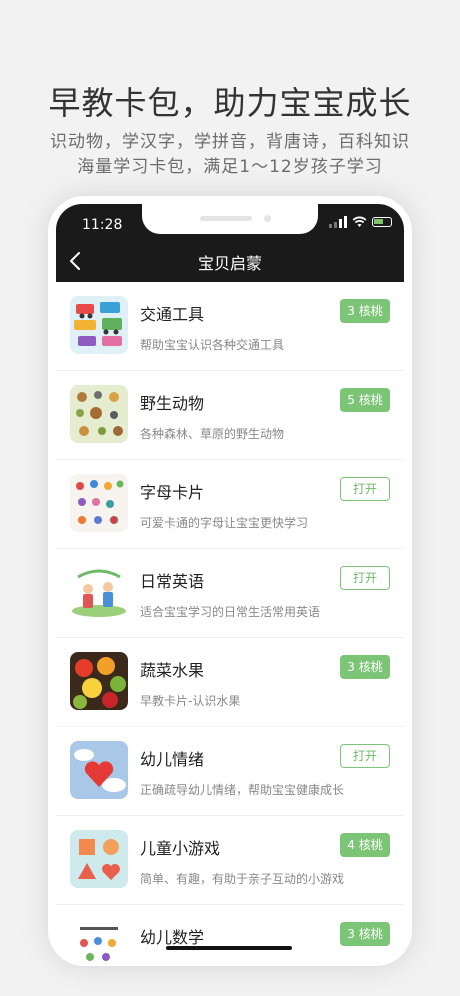  I want to click on list-item: 野生动物 各种森林、草原的野生动物 5 核桃, so click(230, 415).